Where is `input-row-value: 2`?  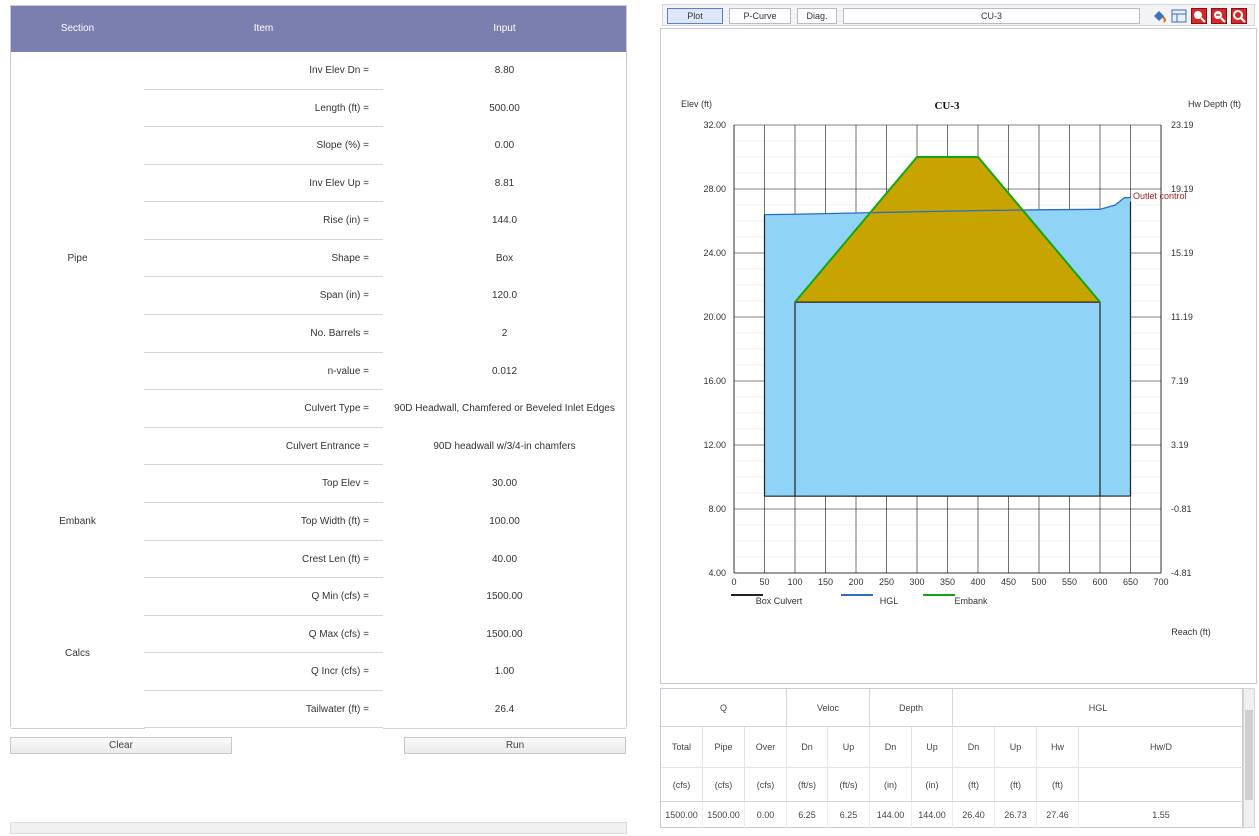
input-row-value: 2 is located at coordinates (504, 334).